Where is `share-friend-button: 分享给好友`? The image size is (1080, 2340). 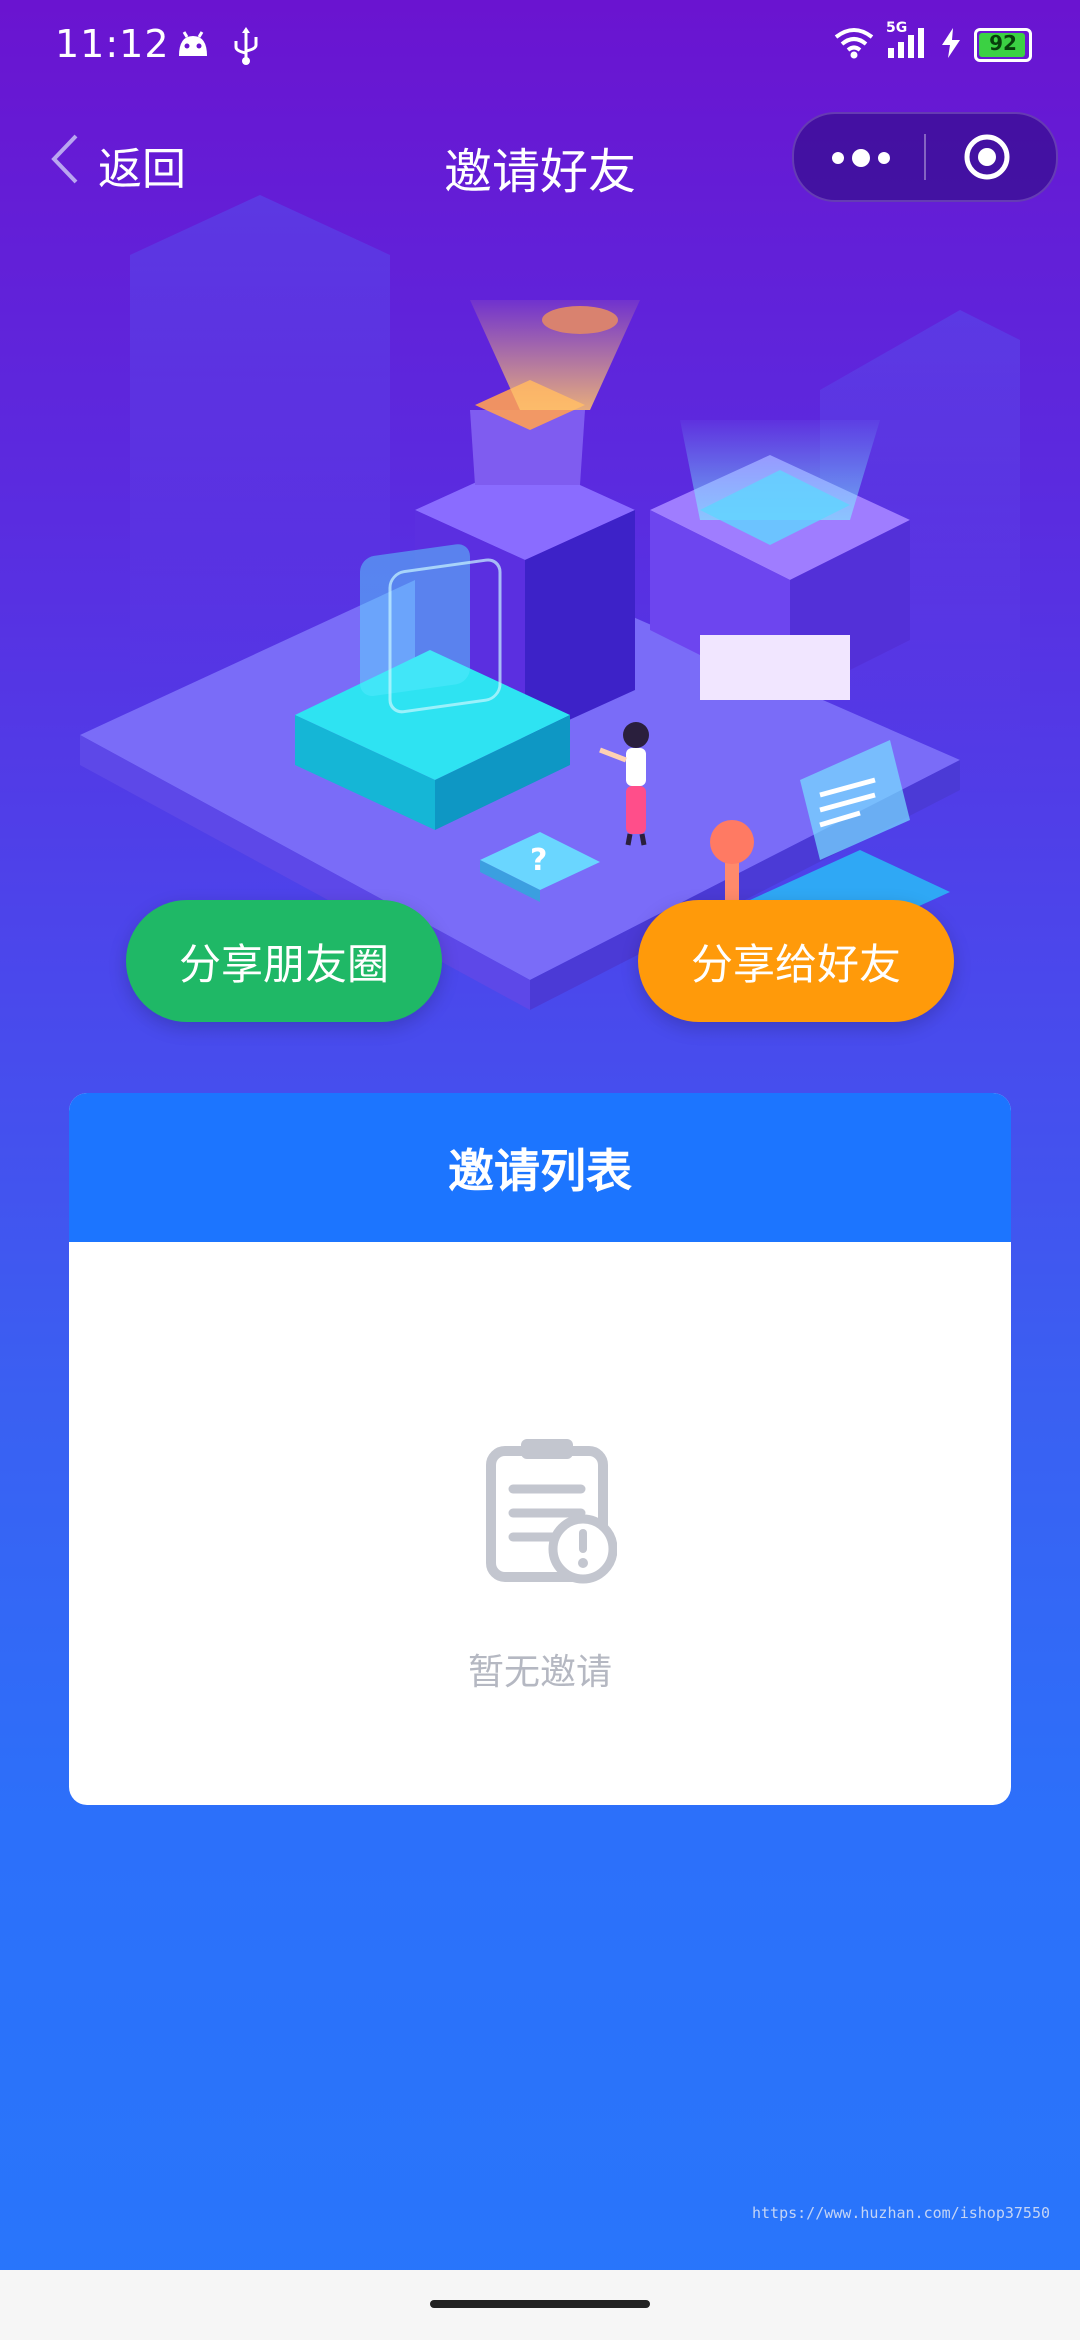
share-friend-button: 分享给好友 is located at coordinates (796, 961).